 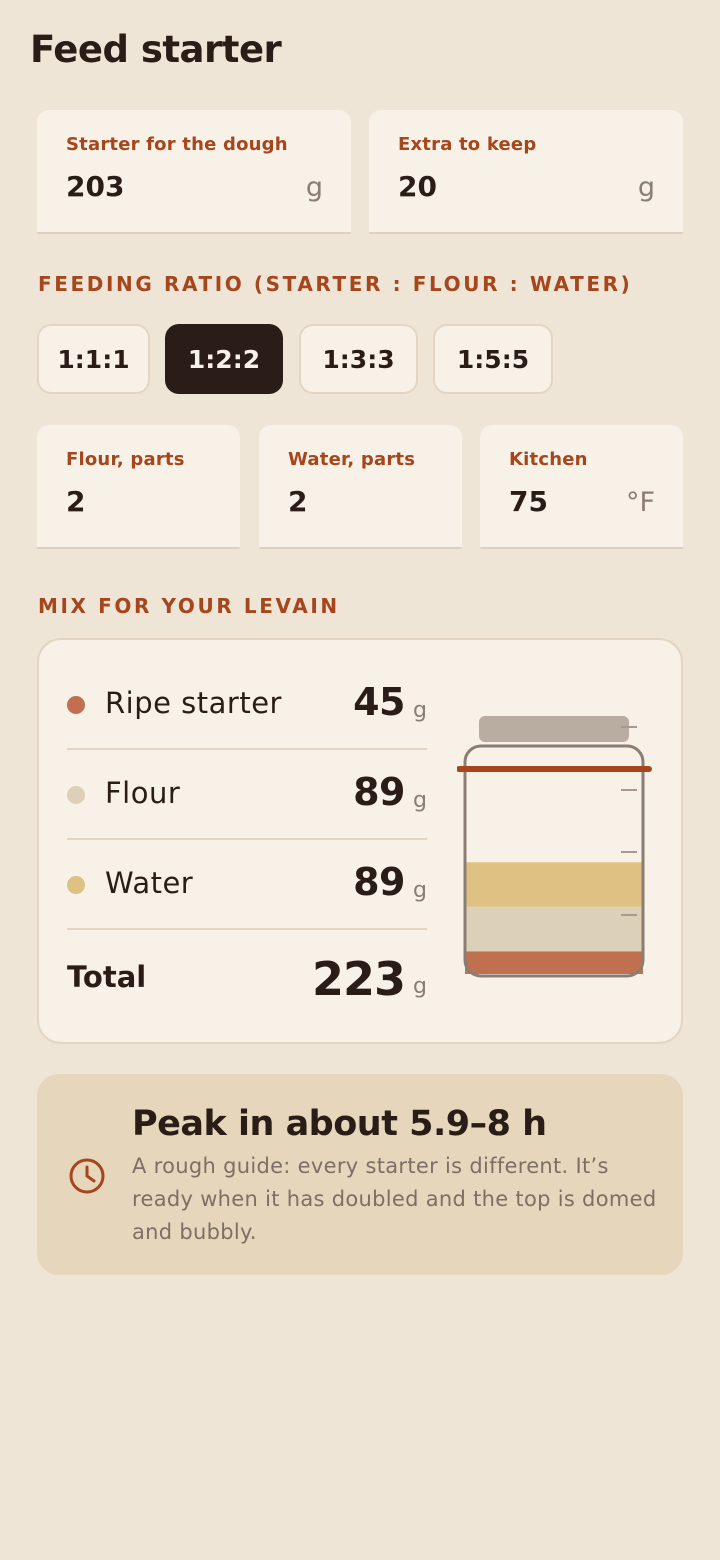 I want to click on flour-color-dot, so click(x=76, y=795).